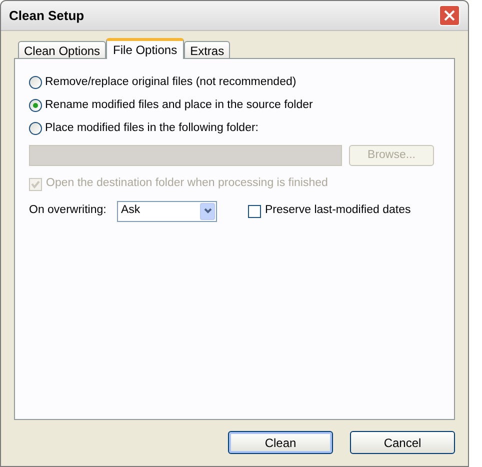 The width and height of the screenshot is (482, 467). Describe the element at coordinates (207, 50) in the screenshot. I see `tab: Extras` at that location.